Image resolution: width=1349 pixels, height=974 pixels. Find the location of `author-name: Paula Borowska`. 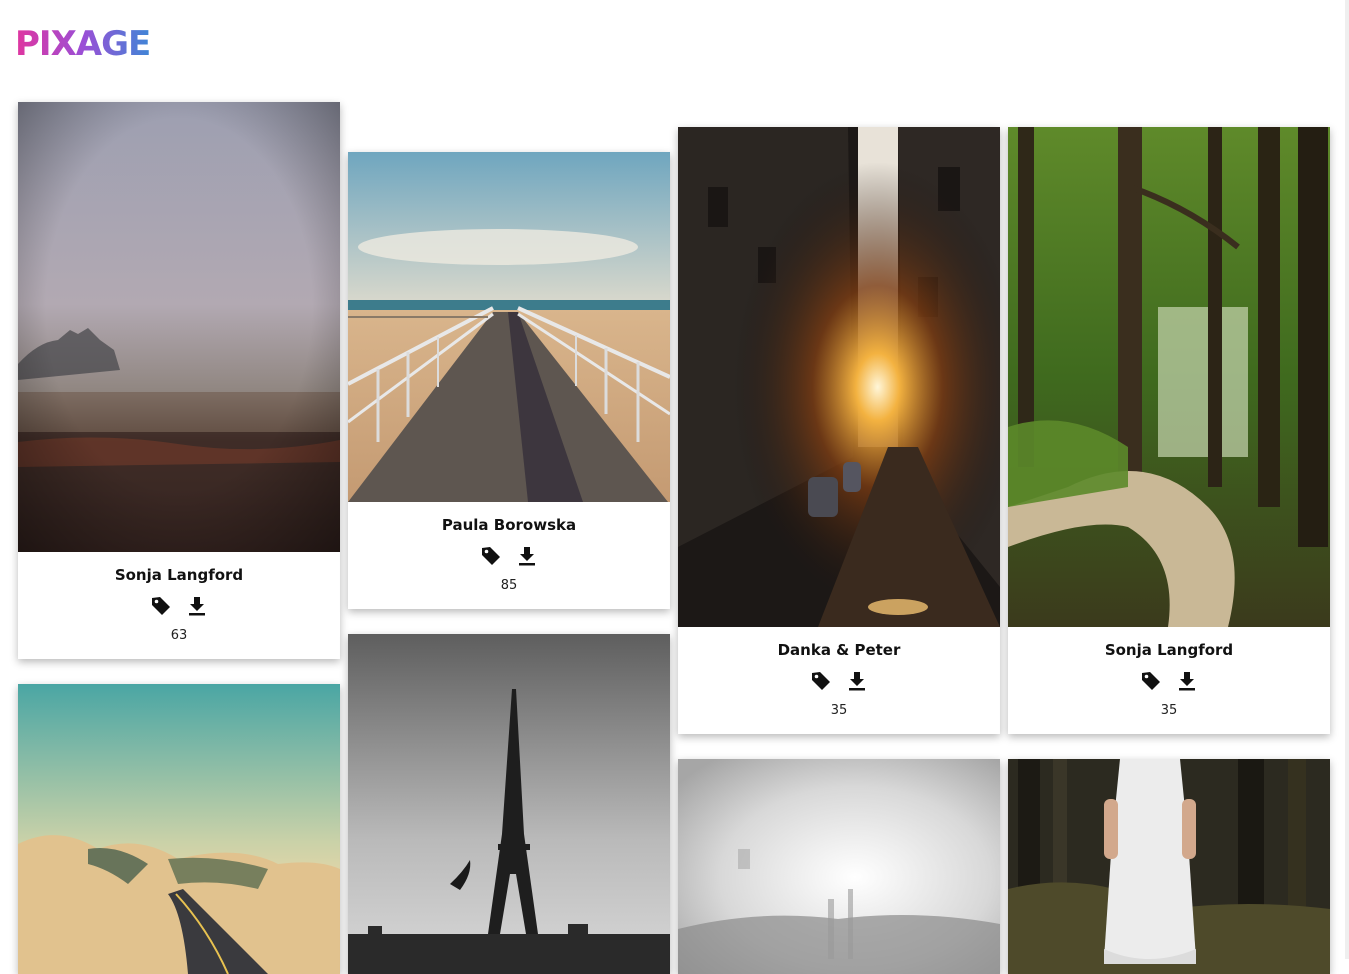

author-name: Paula Borowska is located at coordinates (509, 525).